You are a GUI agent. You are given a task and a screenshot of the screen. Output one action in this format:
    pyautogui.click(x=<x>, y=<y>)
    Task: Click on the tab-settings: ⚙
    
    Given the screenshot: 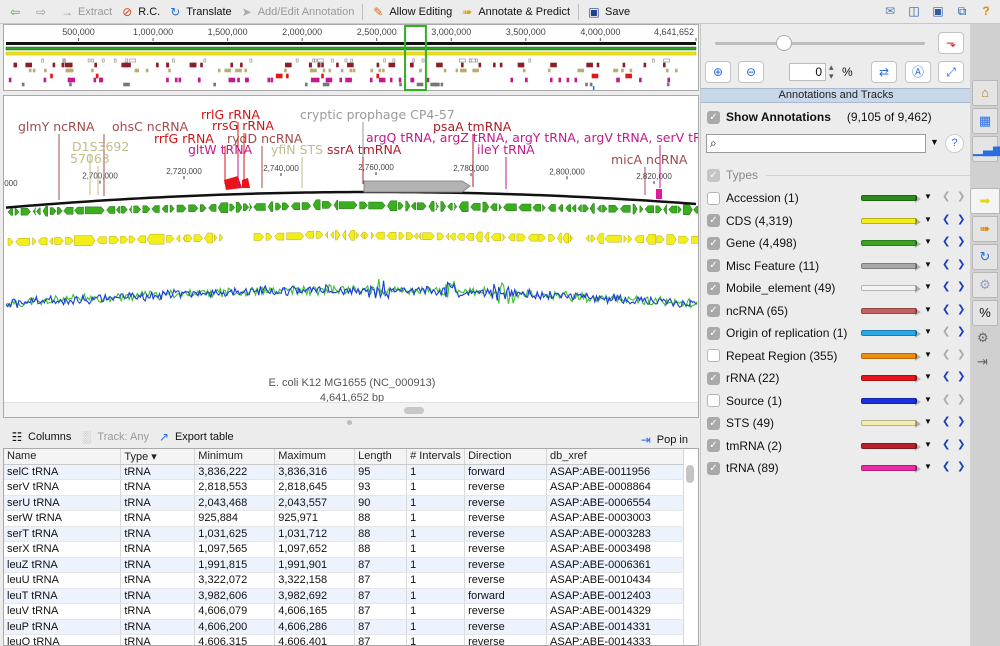 What is the action you would take?
    pyautogui.click(x=985, y=285)
    